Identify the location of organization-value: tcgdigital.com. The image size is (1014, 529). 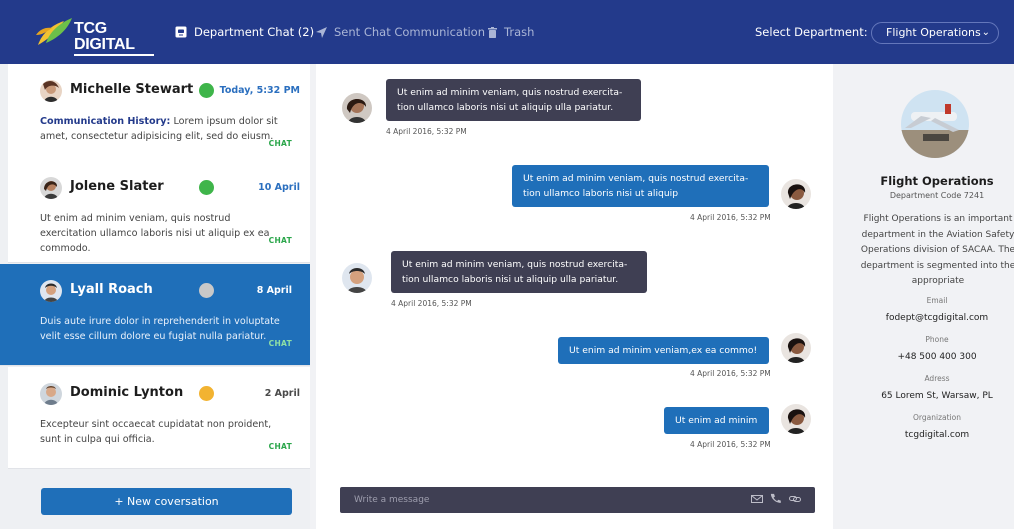
(930, 435).